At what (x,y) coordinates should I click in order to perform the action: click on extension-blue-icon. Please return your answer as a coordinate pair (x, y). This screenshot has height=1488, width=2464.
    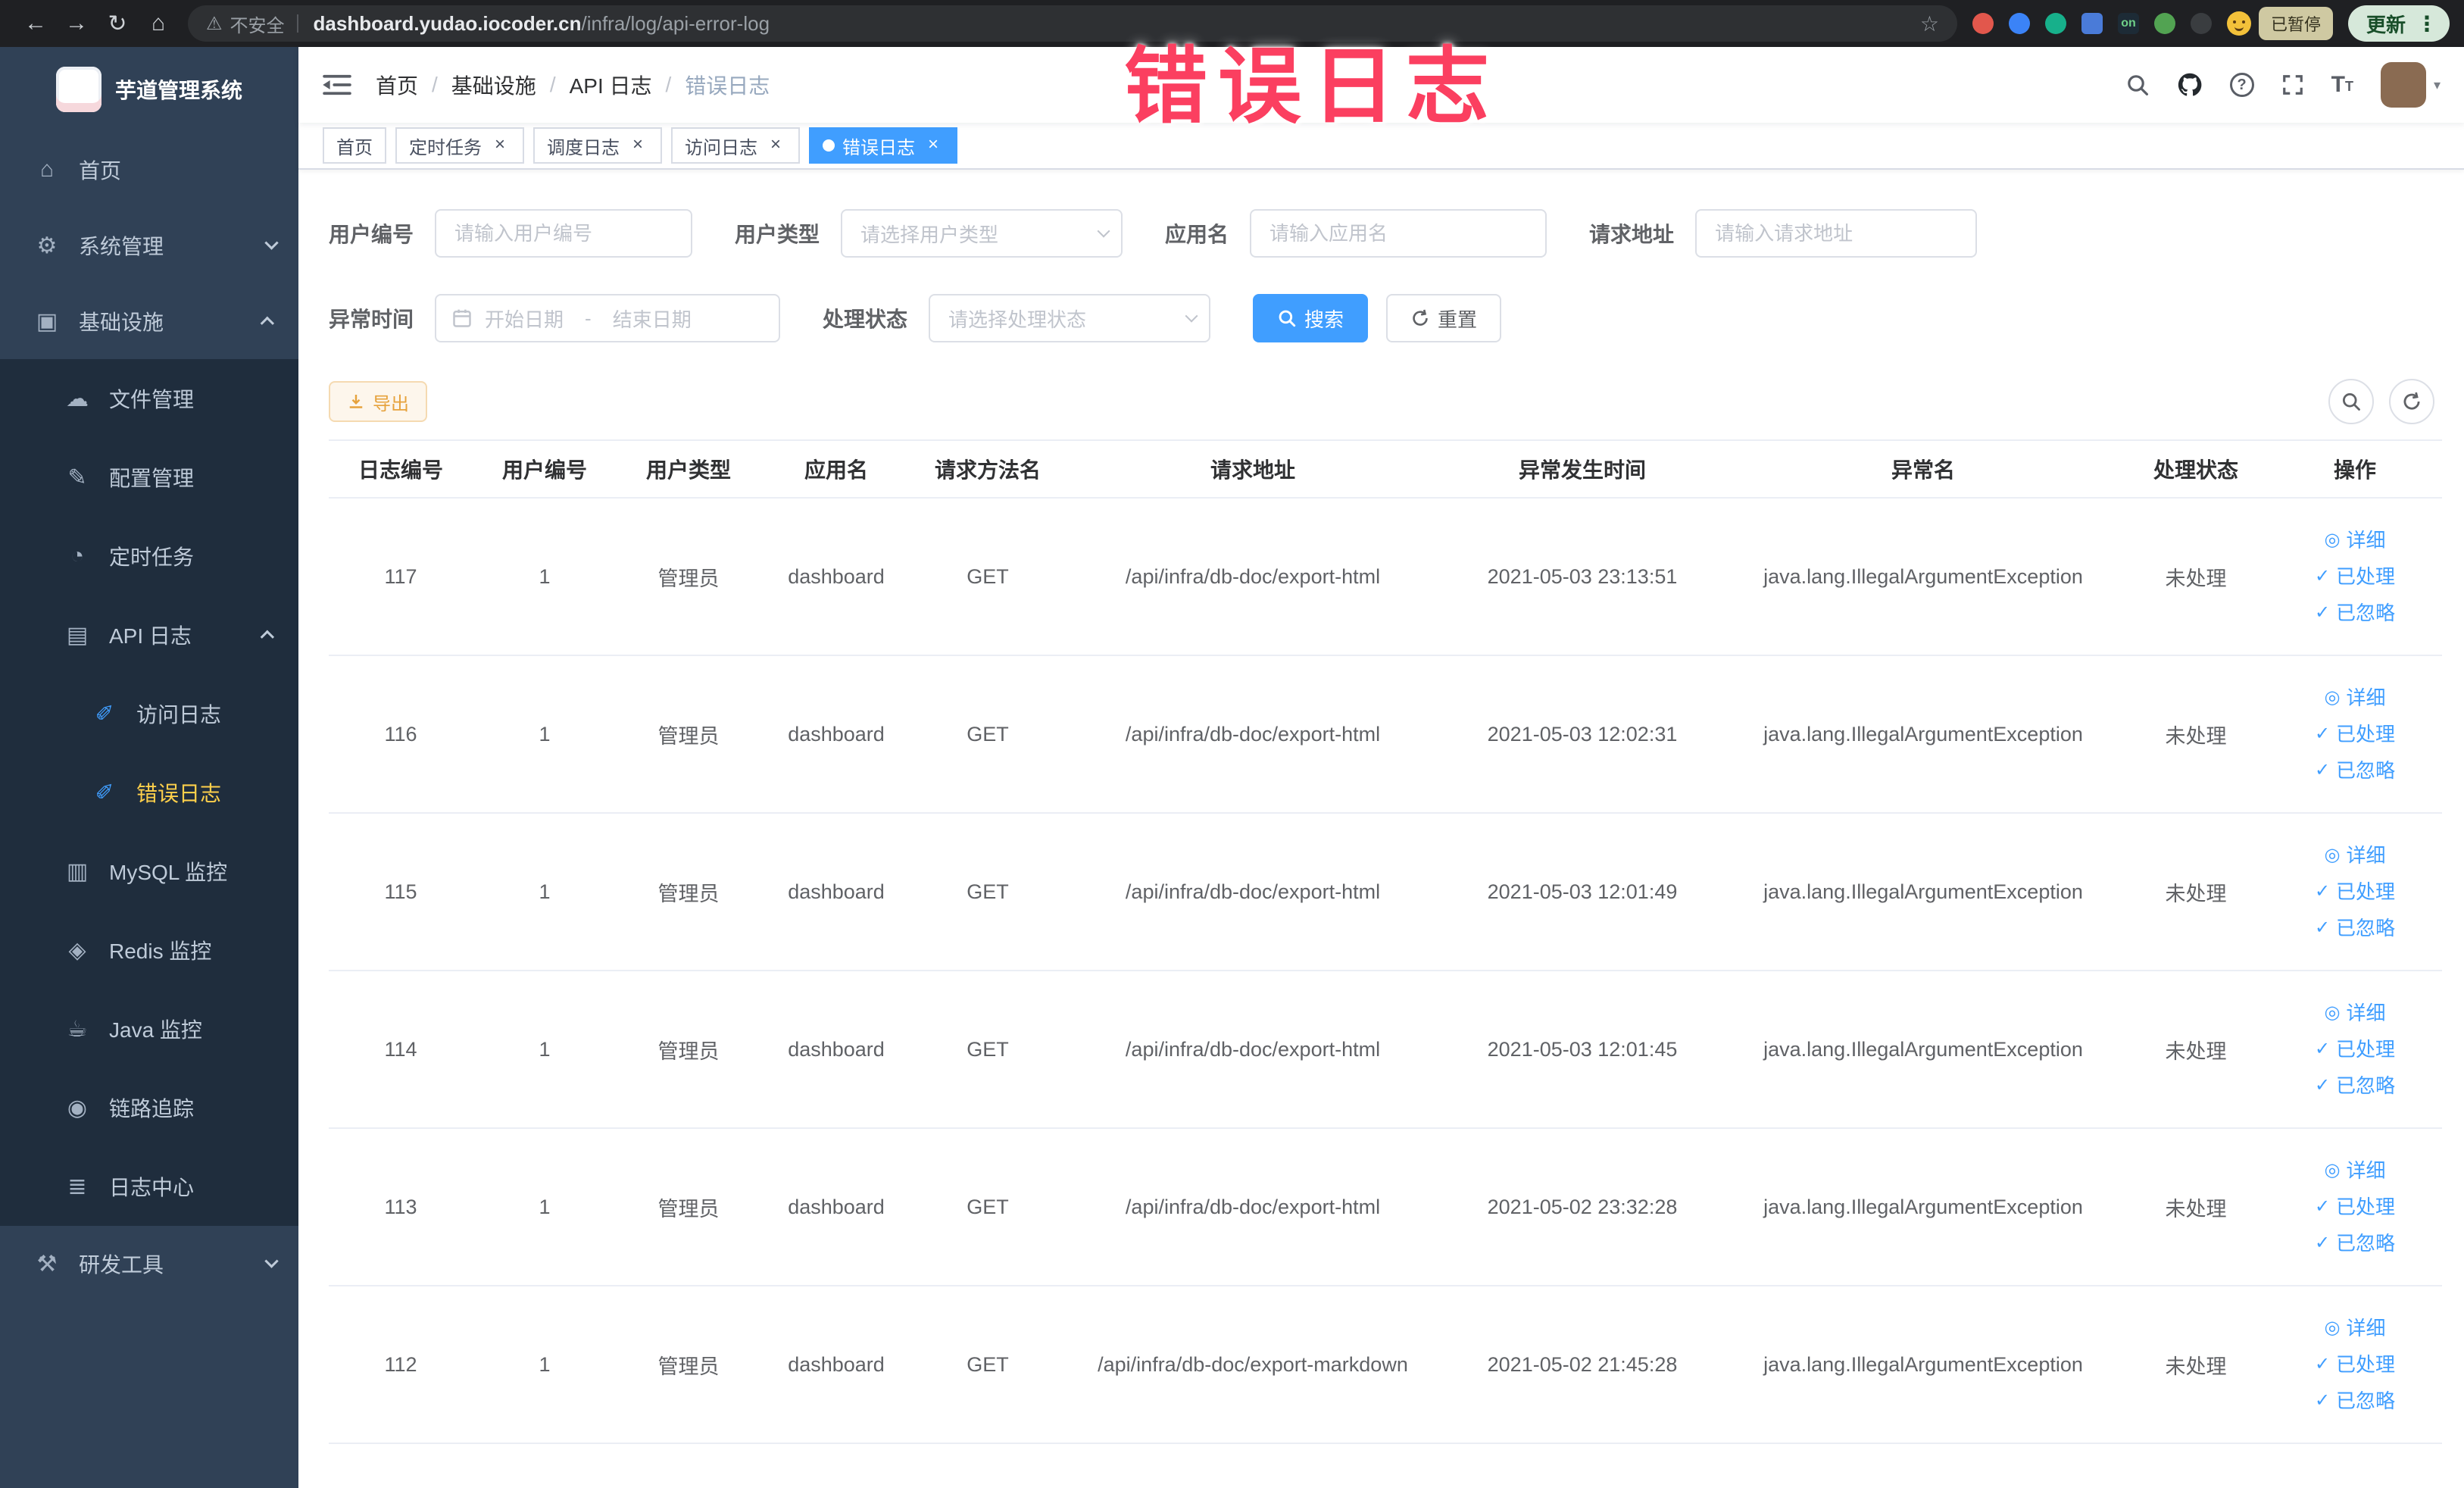
    Looking at the image, I should click on (2019, 23).